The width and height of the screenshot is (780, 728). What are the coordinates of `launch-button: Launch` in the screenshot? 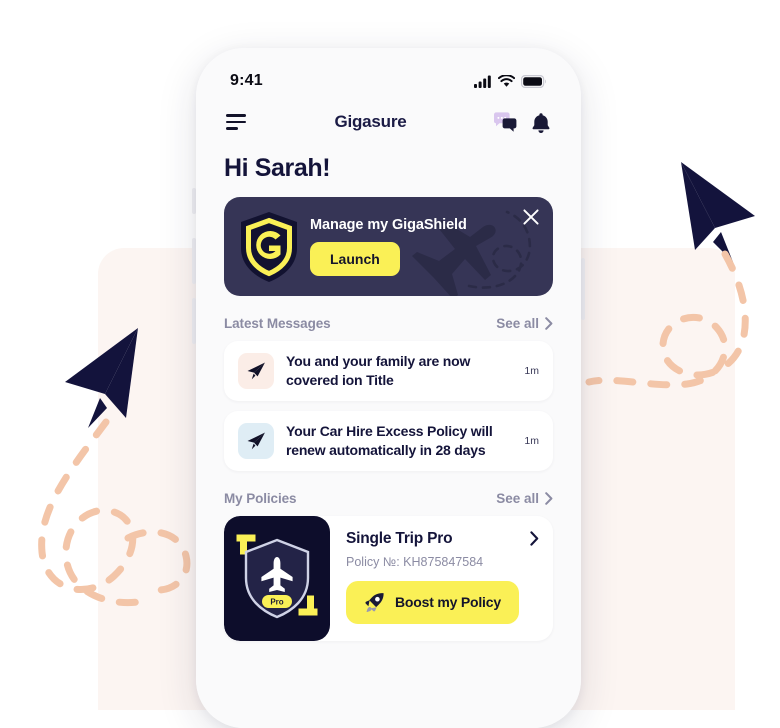 It's located at (355, 259).